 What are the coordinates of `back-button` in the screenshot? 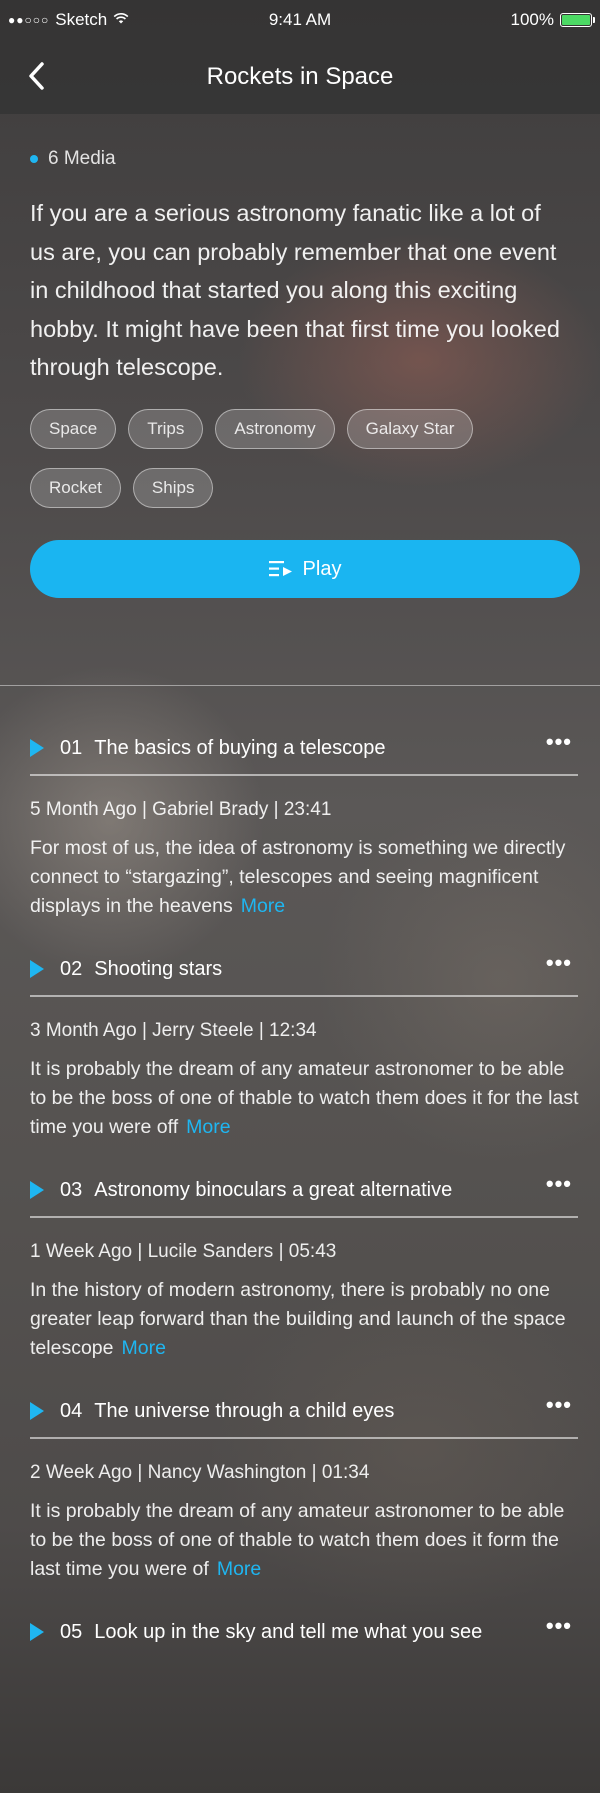 It's located at (36, 76).